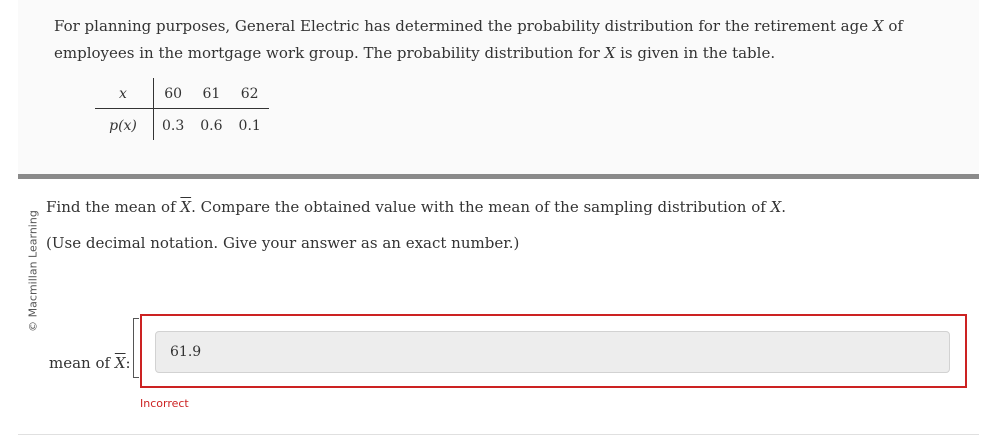 This screenshot has height=438, width=997. Describe the element at coordinates (695, 53) in the screenshot. I see `intro-text: is given in the table.` at that location.